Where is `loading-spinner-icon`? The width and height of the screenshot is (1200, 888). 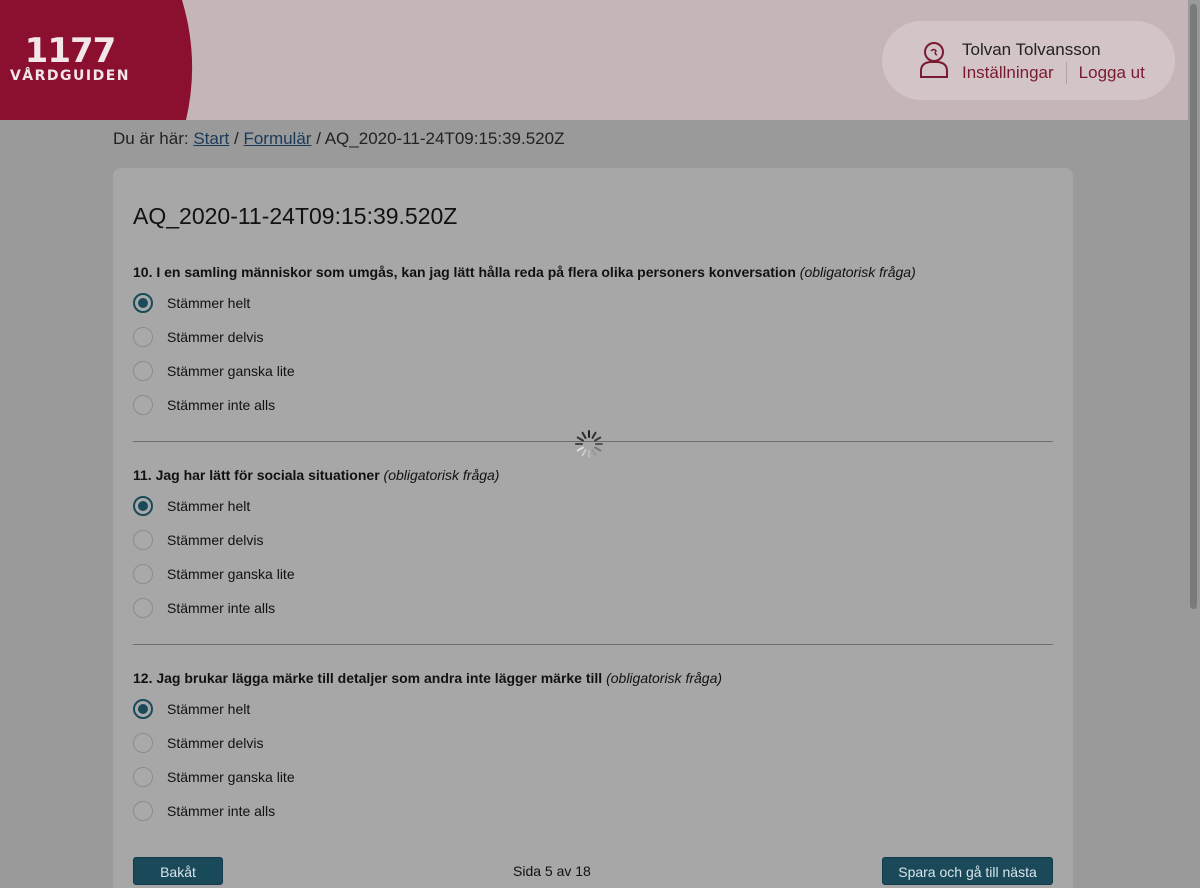 loading-spinner-icon is located at coordinates (589, 444).